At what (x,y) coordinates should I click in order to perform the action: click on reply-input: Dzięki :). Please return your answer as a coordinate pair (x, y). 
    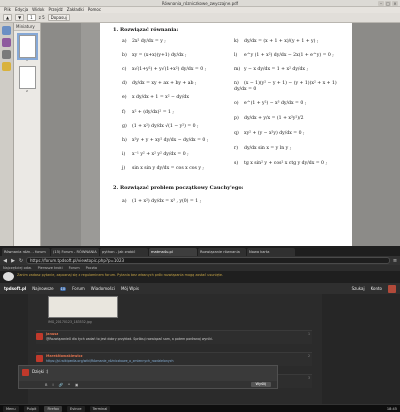
    Looking at the image, I should click on (40, 371).